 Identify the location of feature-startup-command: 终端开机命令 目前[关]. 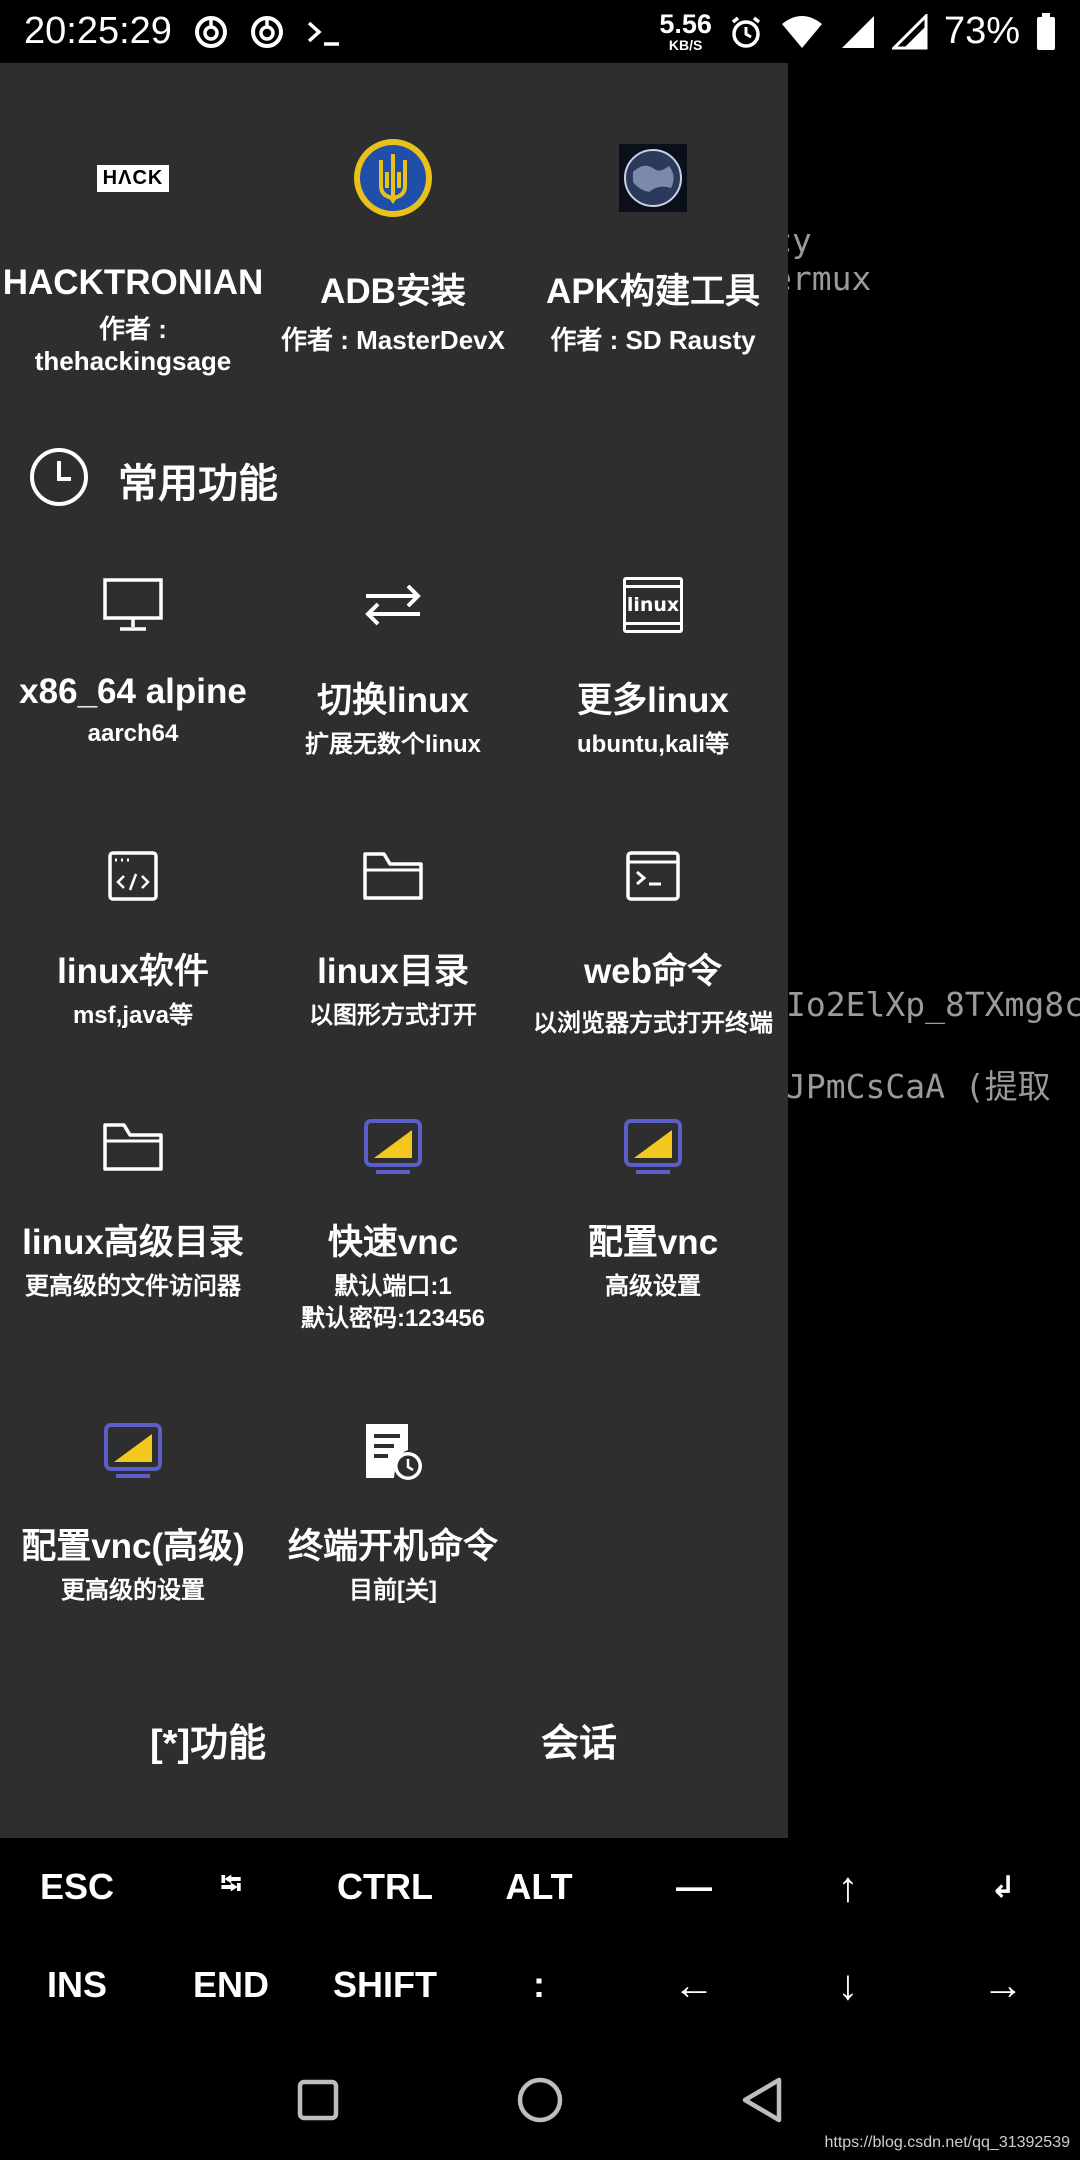
(393, 1506).